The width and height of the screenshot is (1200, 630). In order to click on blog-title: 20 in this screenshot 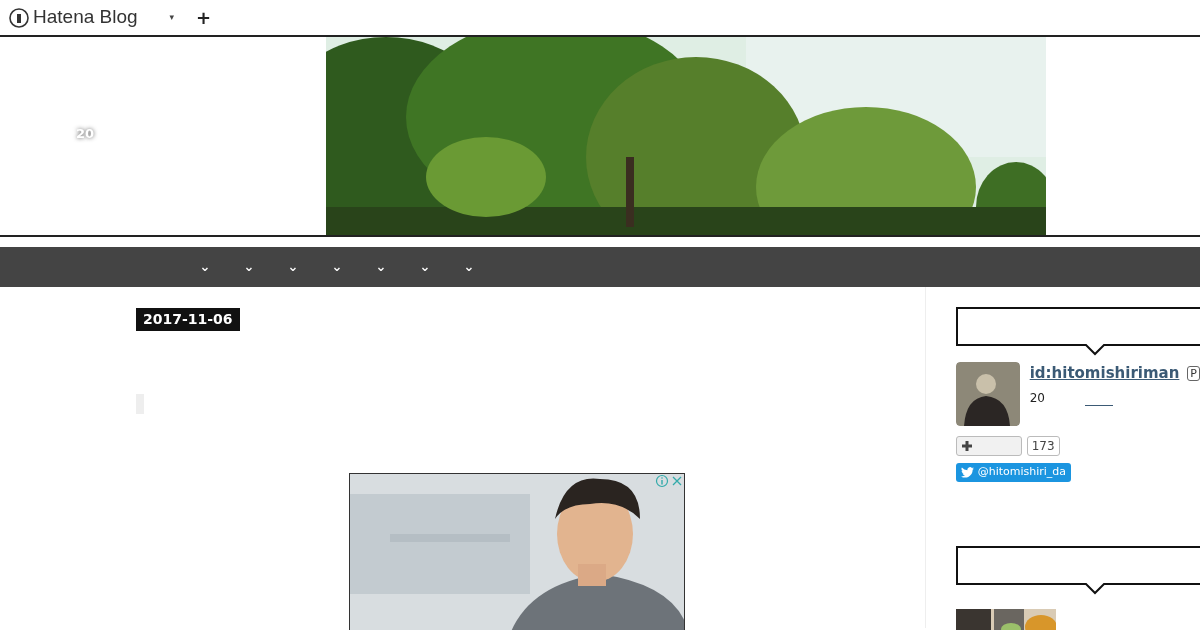, I will do `click(85, 134)`.